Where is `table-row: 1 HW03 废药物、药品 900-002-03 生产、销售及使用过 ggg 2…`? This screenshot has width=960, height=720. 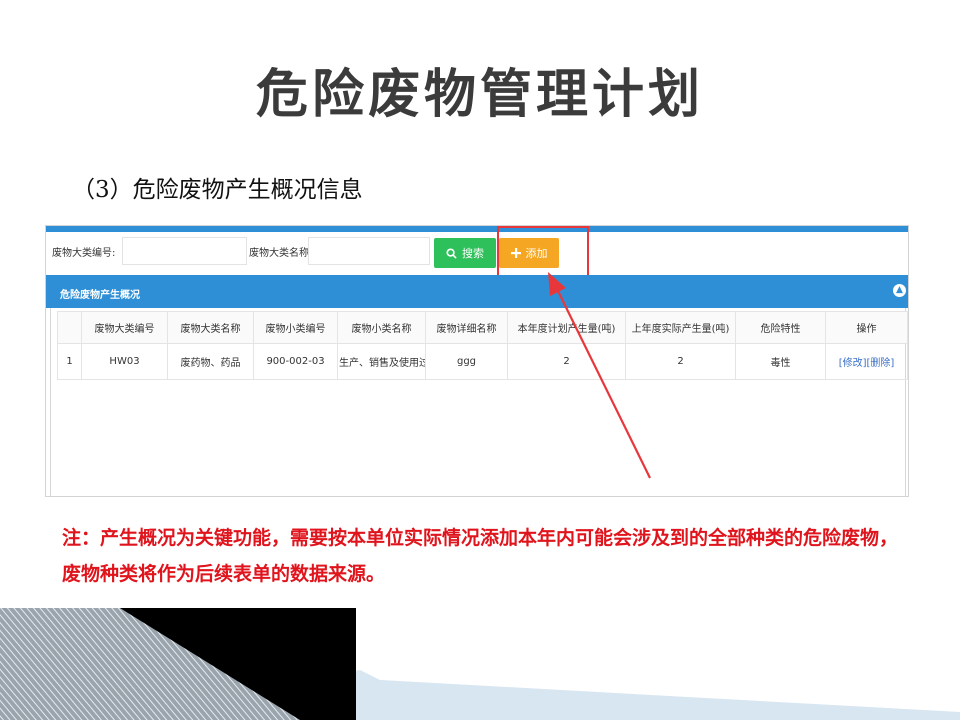 table-row: 1 HW03 废药物、药品 900-002-03 生产、销售及使用过 ggg 2… is located at coordinates (482, 361).